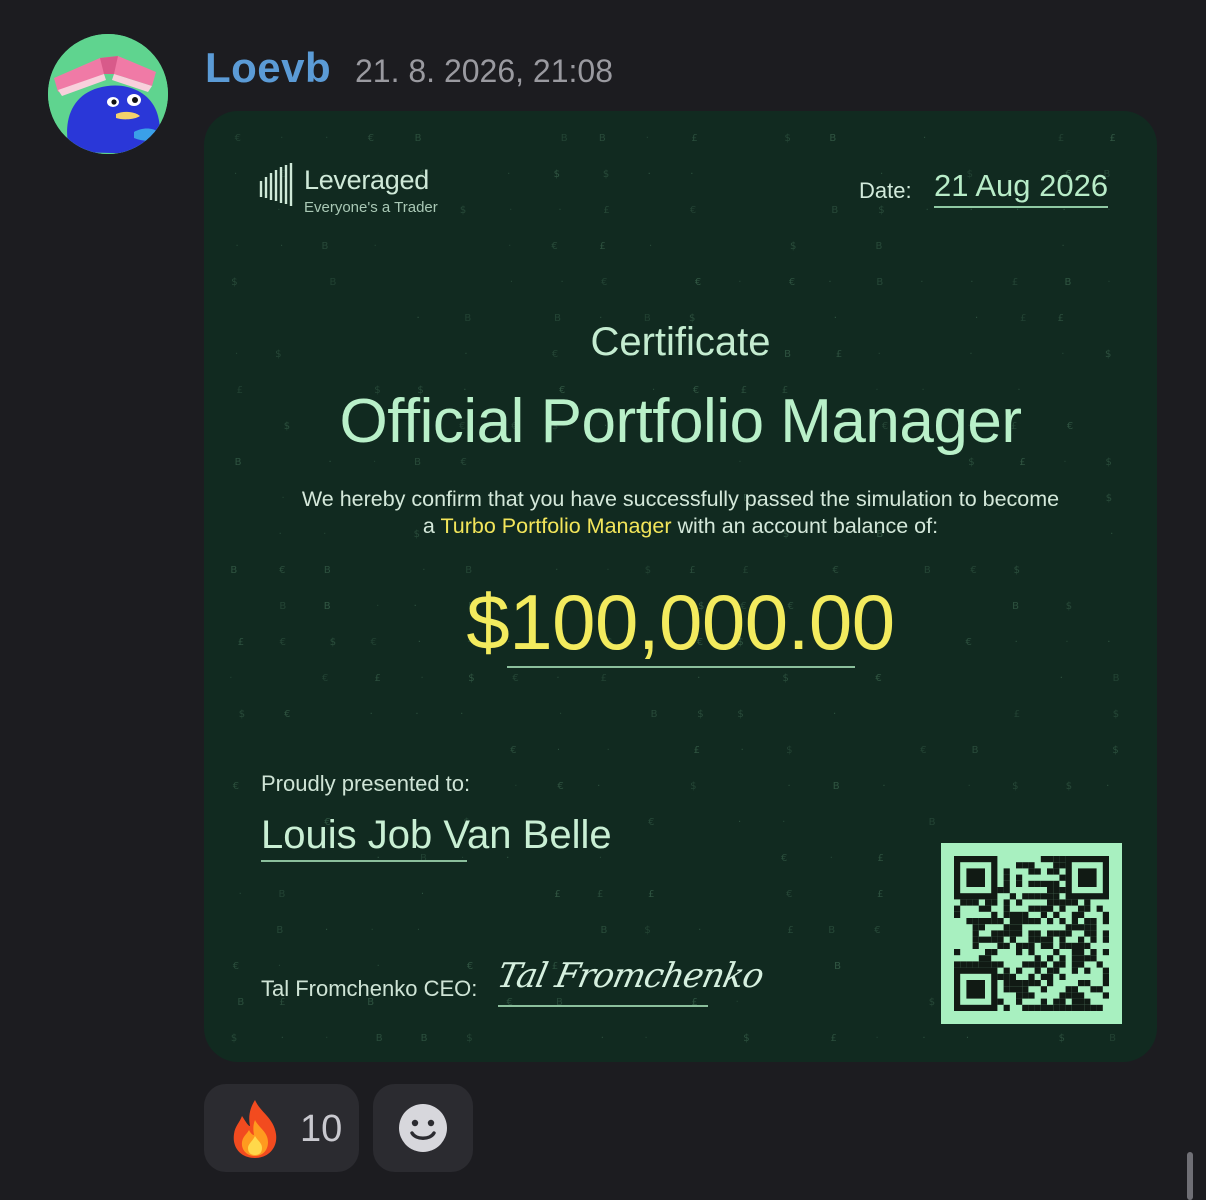  What do you see at coordinates (371, 207) in the screenshot?
I see `brand-tagline: Everyone's a Trader` at bounding box center [371, 207].